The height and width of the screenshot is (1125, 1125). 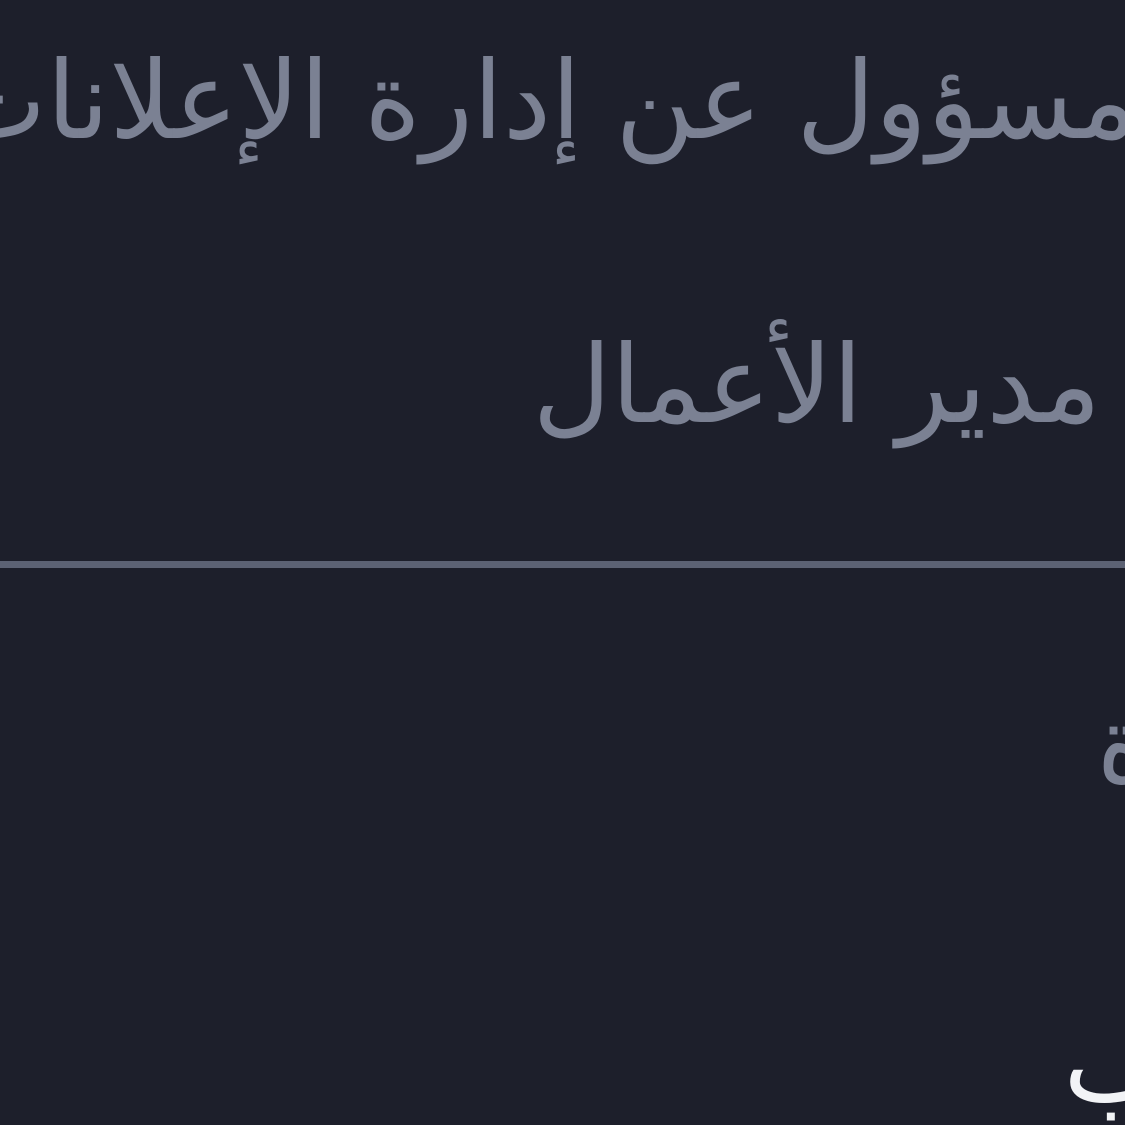 What do you see at coordinates (562, 101) in the screenshot?
I see `ad-manager-description: مسؤول عن إدارة الإعلانات` at bounding box center [562, 101].